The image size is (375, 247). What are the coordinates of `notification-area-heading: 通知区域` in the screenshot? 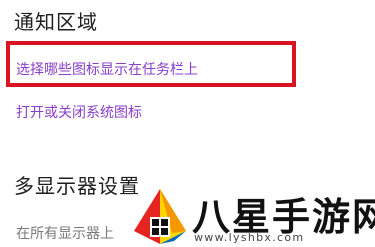 It's located at (56, 22).